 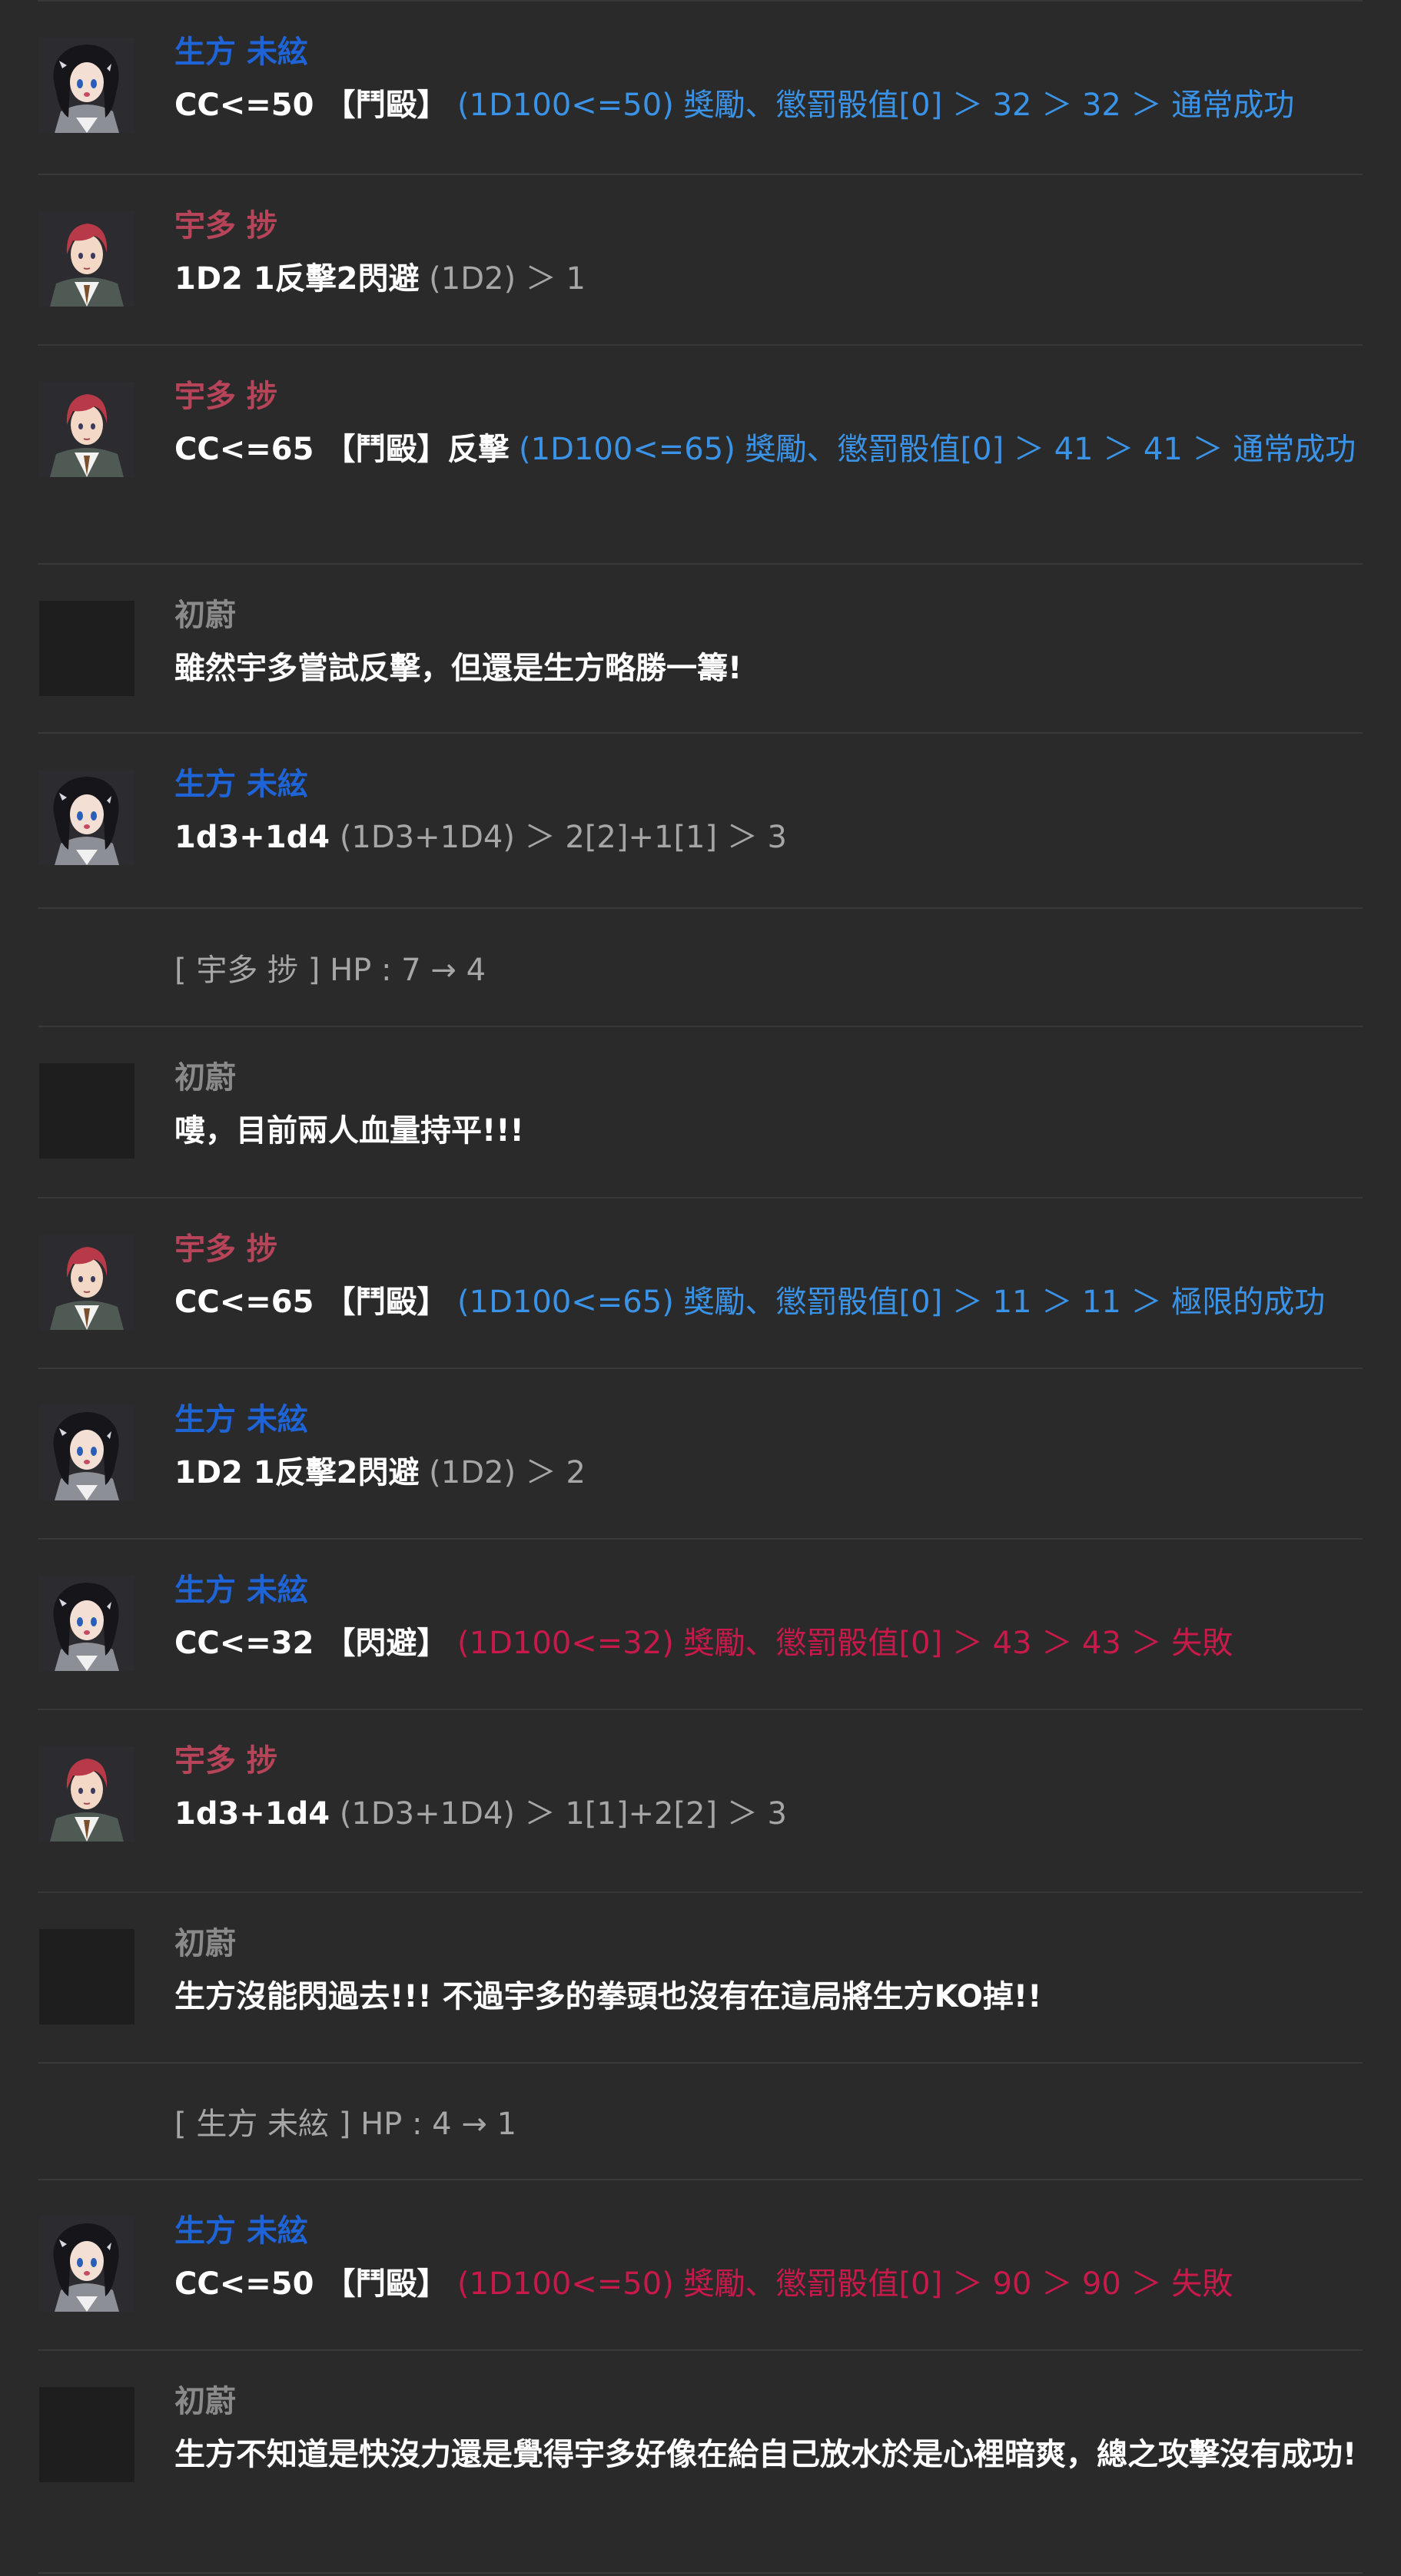 I want to click on chat-message: 生方 未絃 1D2 1反擊2閃避 (1D2) ＞ 2, so click(x=700, y=1454).